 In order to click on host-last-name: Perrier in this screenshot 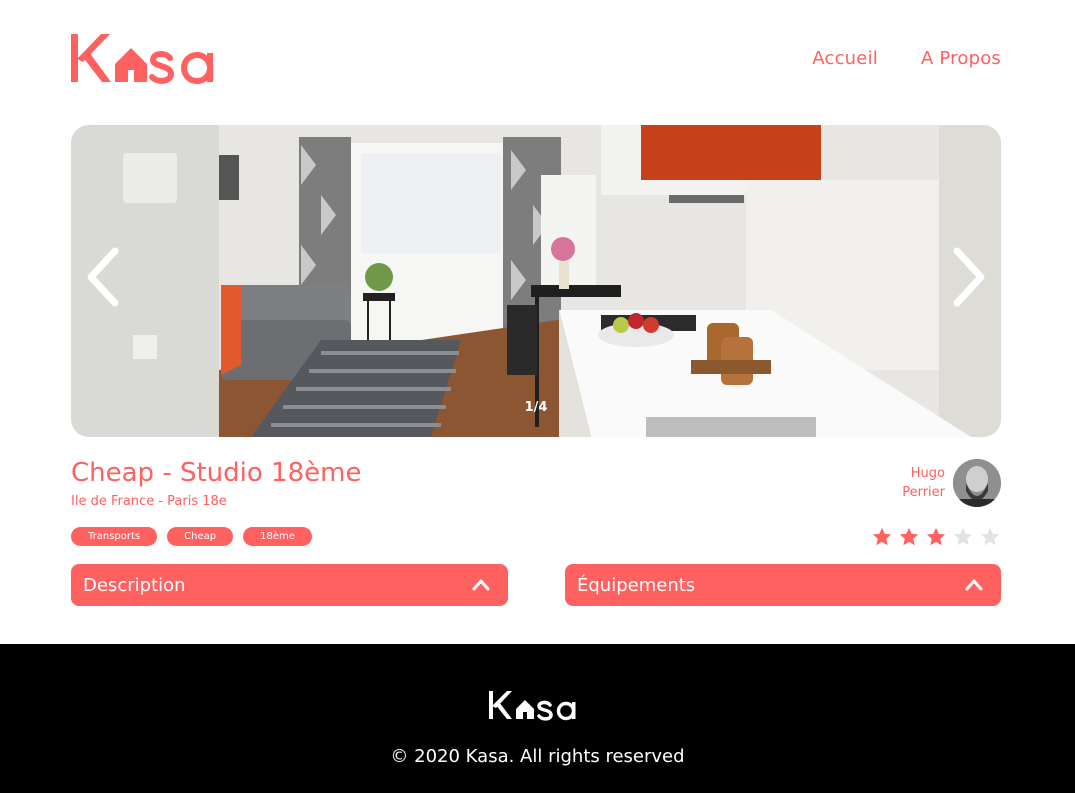, I will do `click(923, 492)`.